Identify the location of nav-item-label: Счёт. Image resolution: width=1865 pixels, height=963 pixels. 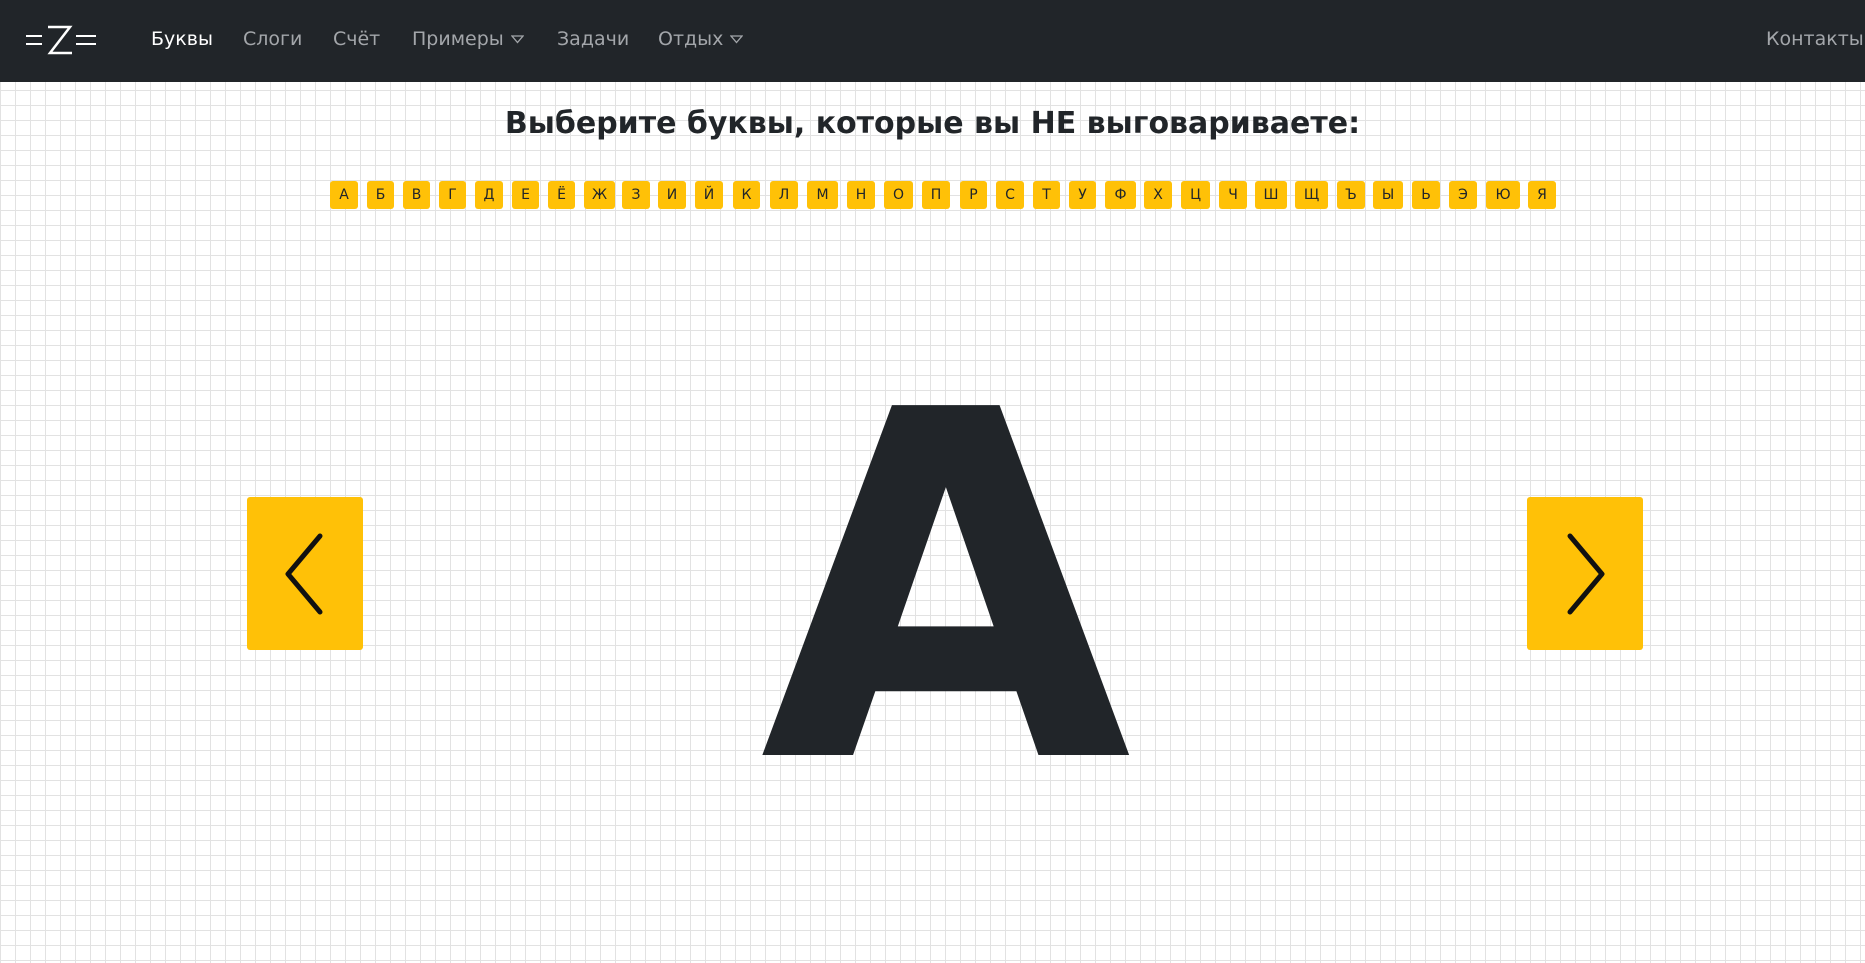
(357, 39).